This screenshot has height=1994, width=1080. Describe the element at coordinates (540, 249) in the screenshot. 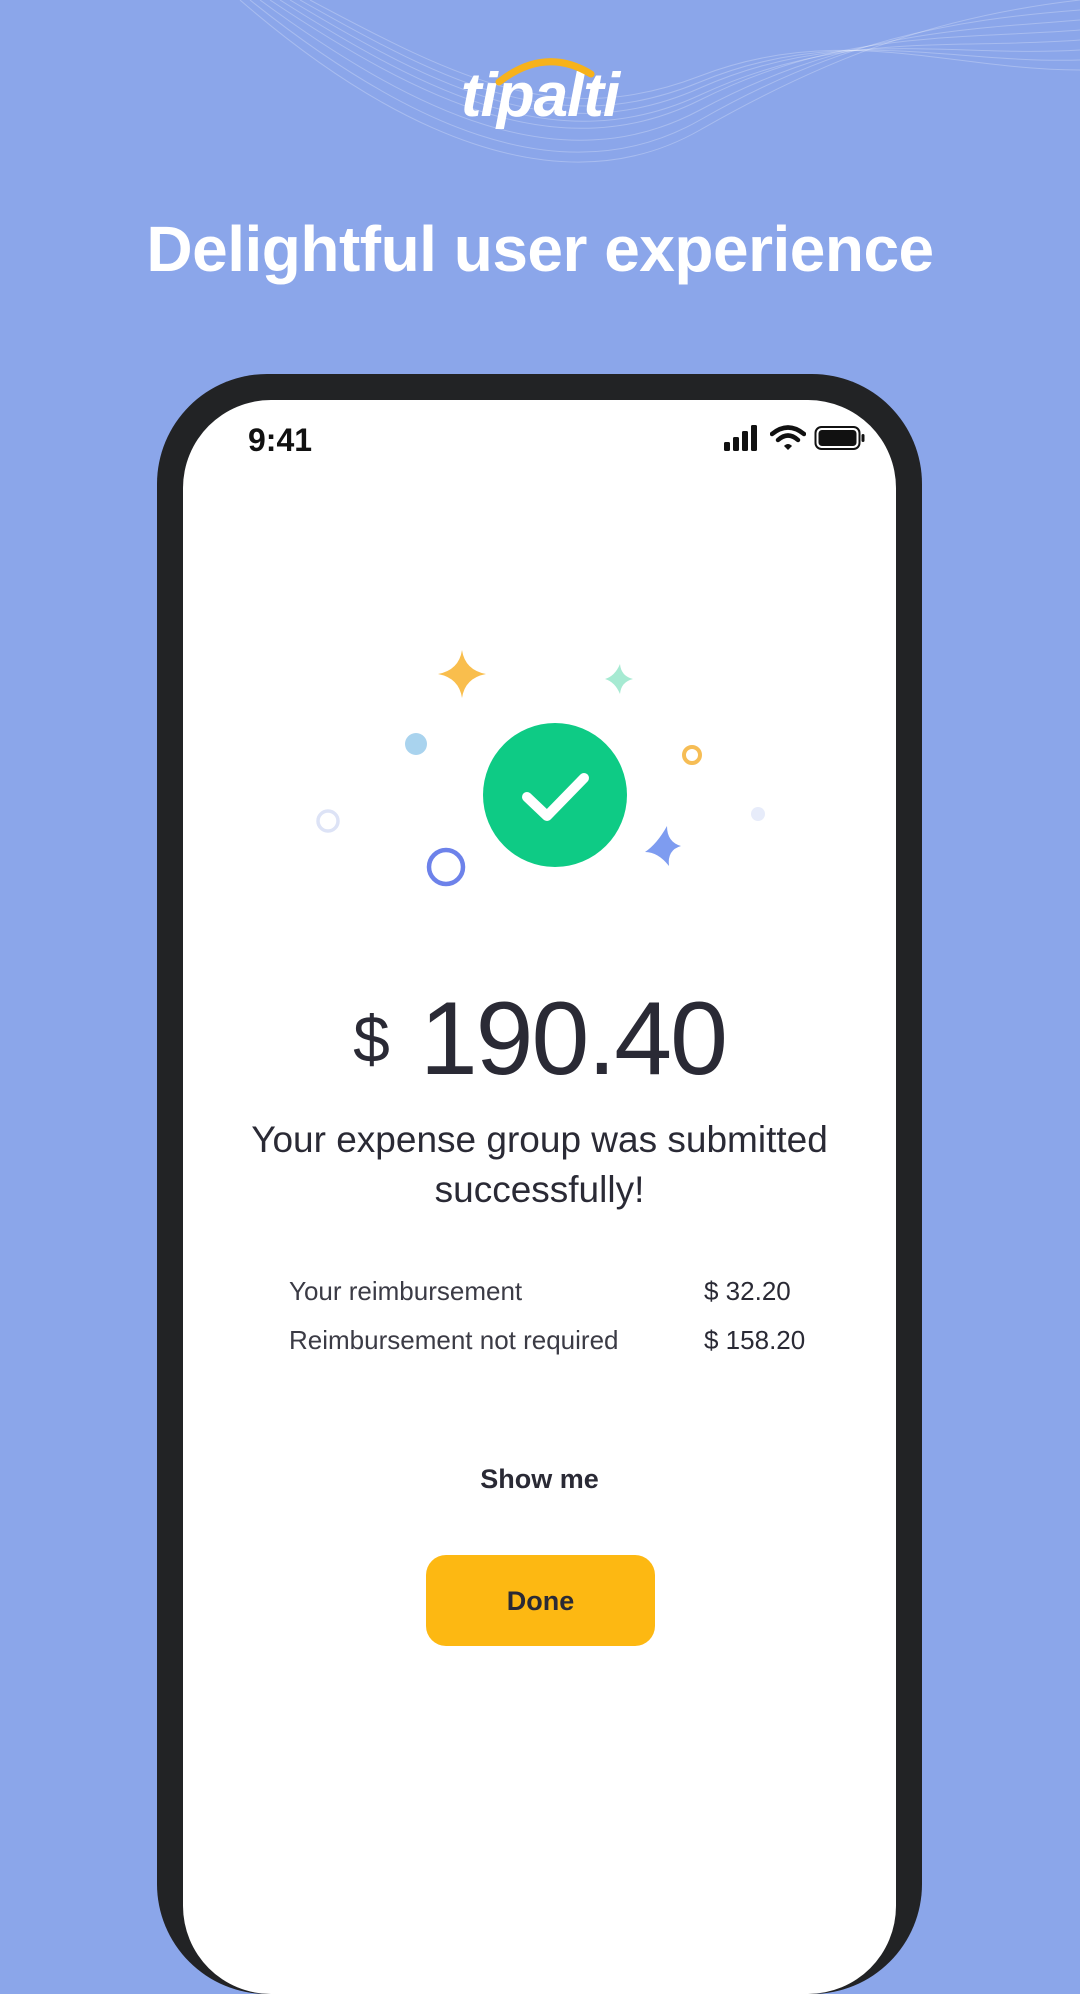

I see `page-headline: Delightful user experience` at that location.